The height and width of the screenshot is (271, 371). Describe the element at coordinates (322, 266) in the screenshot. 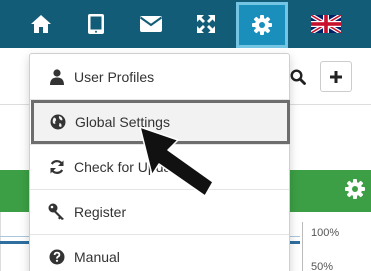

I see `axis-label-middle: 50%` at that location.